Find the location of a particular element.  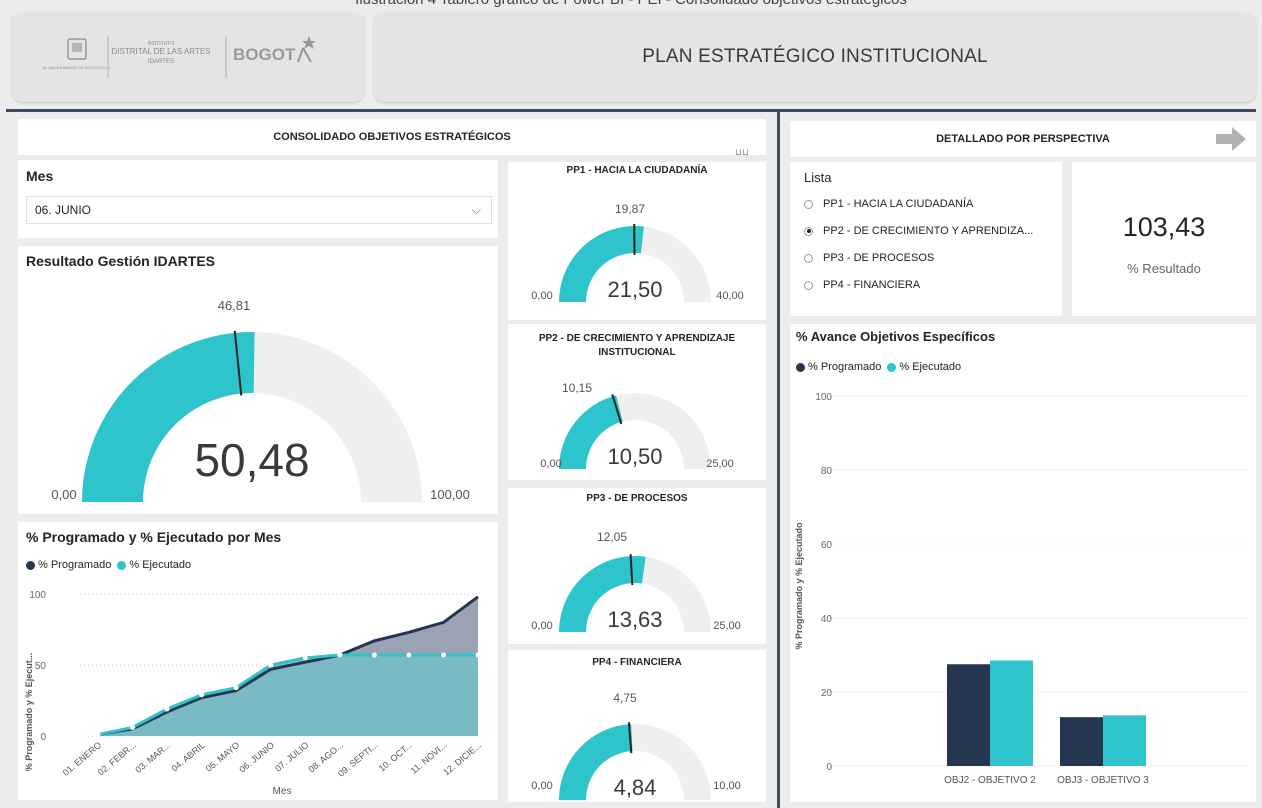

x-tick: 05. MAYO is located at coordinates (223, 757).